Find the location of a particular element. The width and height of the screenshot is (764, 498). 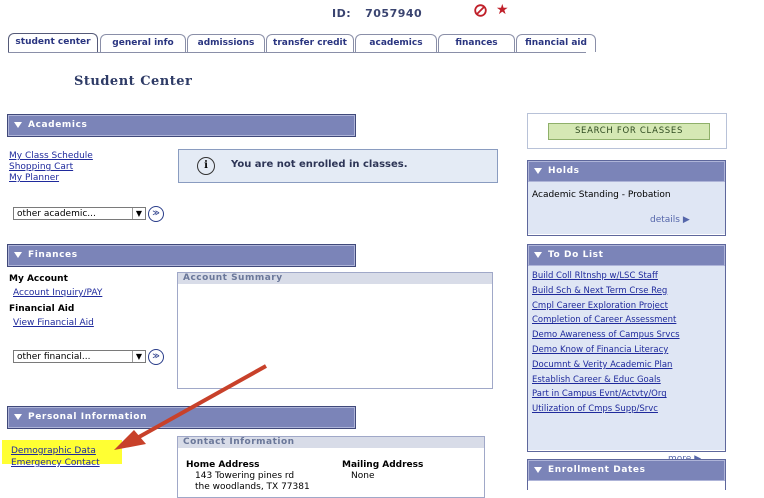

todo-item: Build Sch & Next Term Crse Reg is located at coordinates (628, 291).